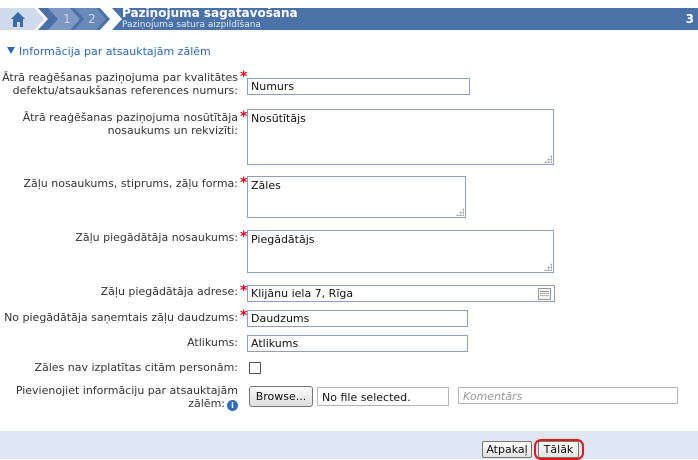 The height and width of the screenshot is (460, 698). Describe the element at coordinates (210, 13) in the screenshot. I see `wizard-step-title: Paziņojuma sagatavošana` at that location.